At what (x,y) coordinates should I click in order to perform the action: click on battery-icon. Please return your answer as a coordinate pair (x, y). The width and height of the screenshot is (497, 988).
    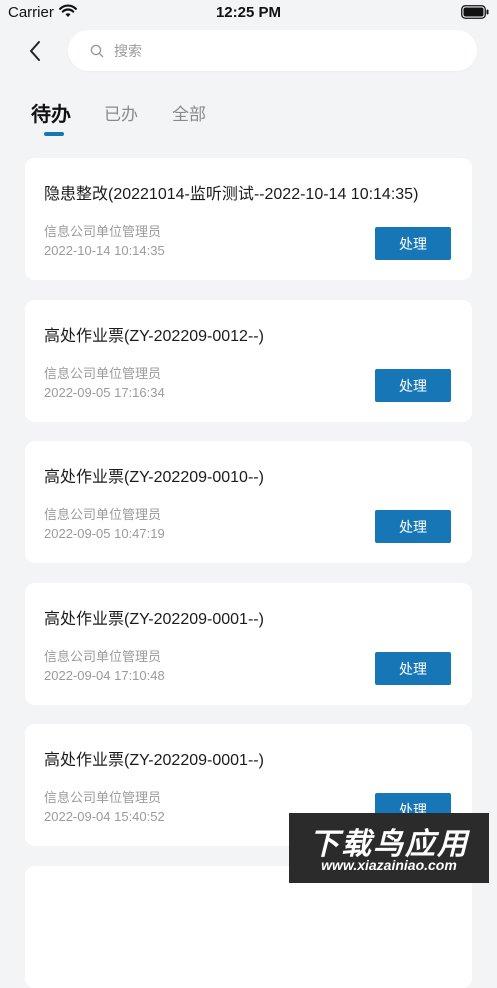
    Looking at the image, I should click on (475, 14).